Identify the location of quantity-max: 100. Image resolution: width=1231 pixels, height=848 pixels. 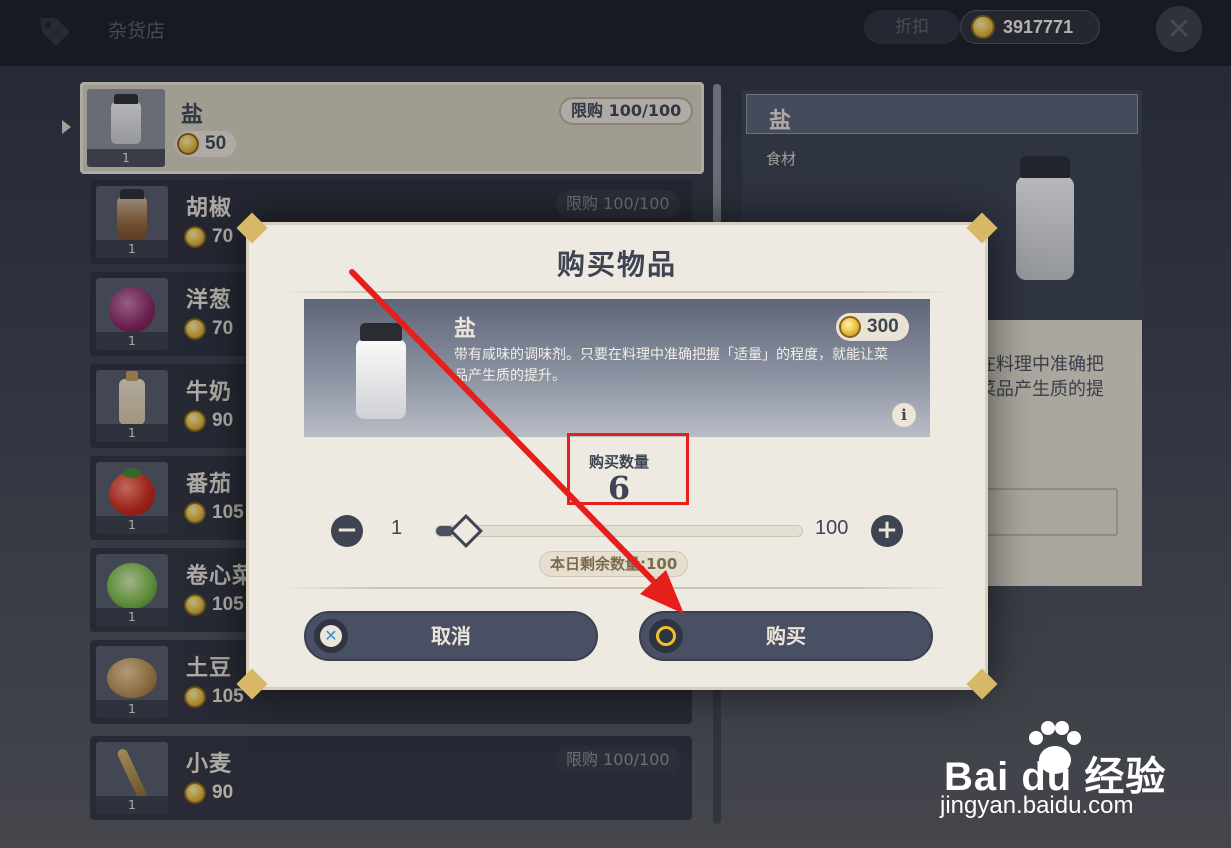
(832, 528).